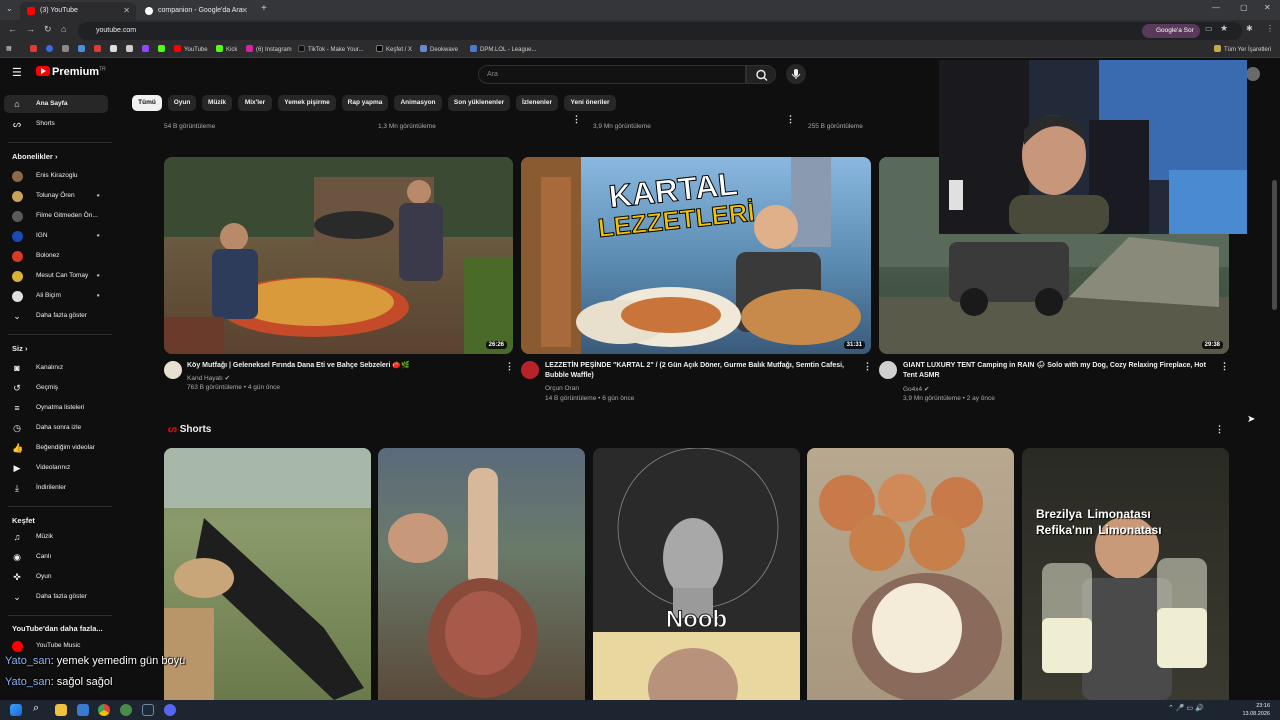  Describe the element at coordinates (56, 276) in the screenshot. I see `sidebar-sub-6: Mesut Can Tomay ●` at that location.